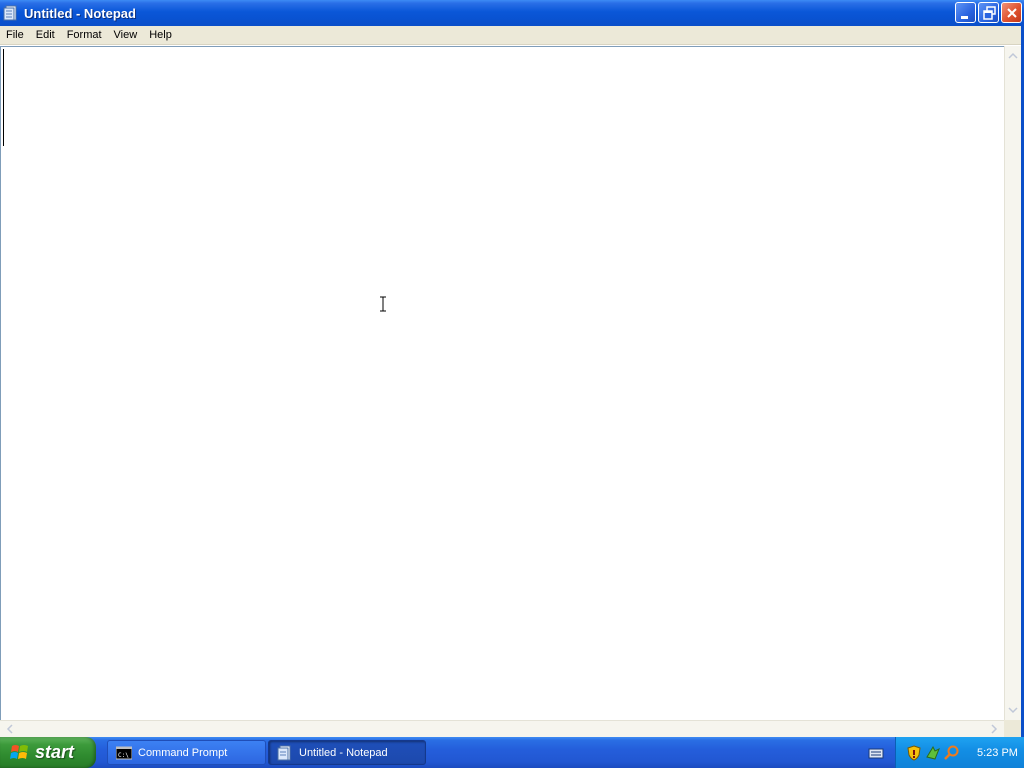 The height and width of the screenshot is (768, 1024). What do you see at coordinates (502, 728) in the screenshot?
I see `horizontal-scrollbar` at bounding box center [502, 728].